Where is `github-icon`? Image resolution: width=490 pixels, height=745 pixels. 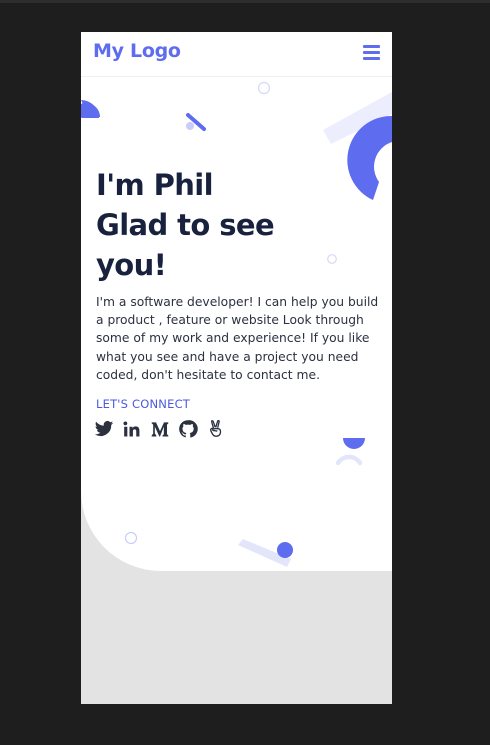 github-icon is located at coordinates (188, 429).